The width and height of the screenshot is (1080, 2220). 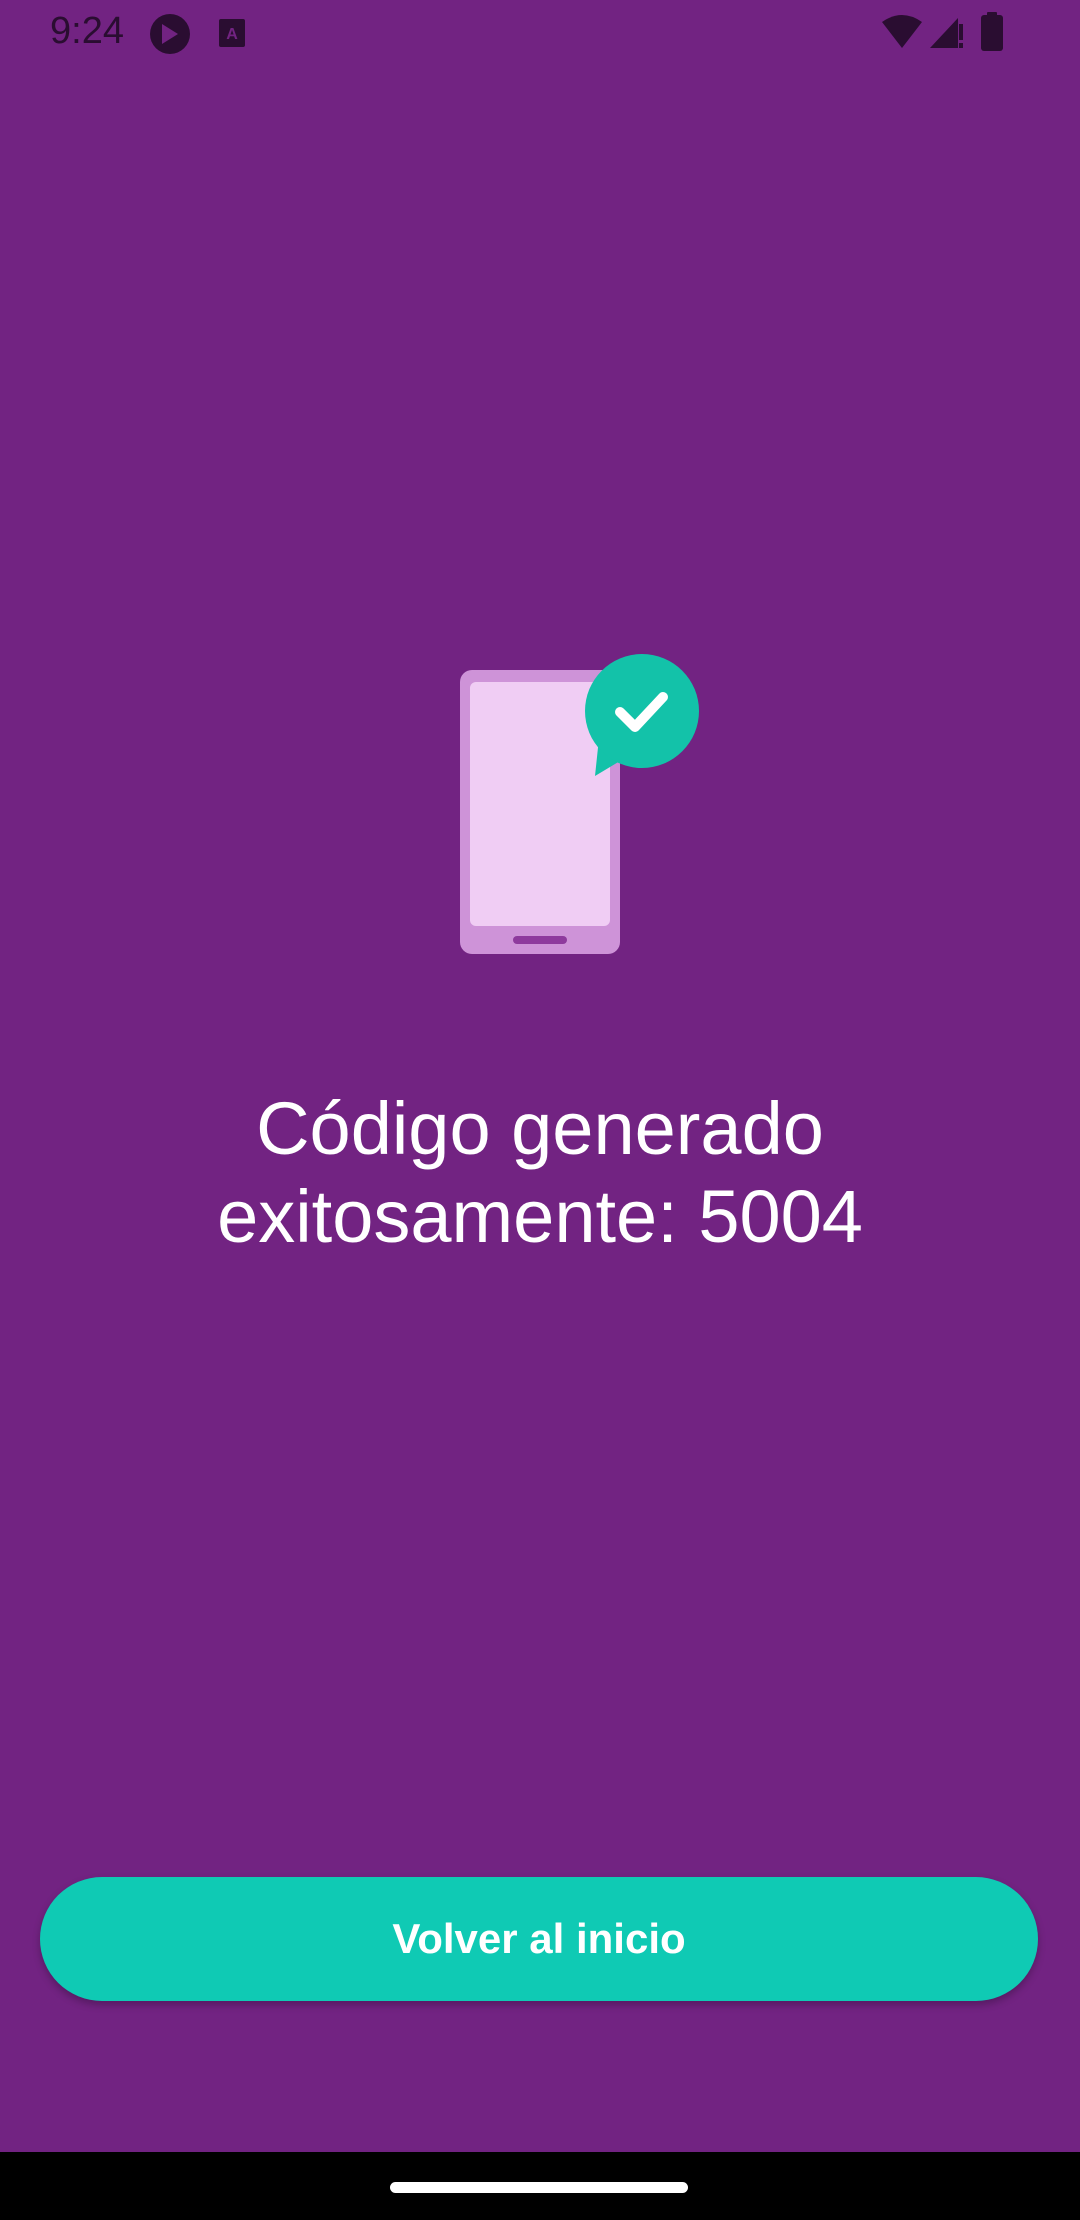 I want to click on signal-icon, so click(x=946, y=34).